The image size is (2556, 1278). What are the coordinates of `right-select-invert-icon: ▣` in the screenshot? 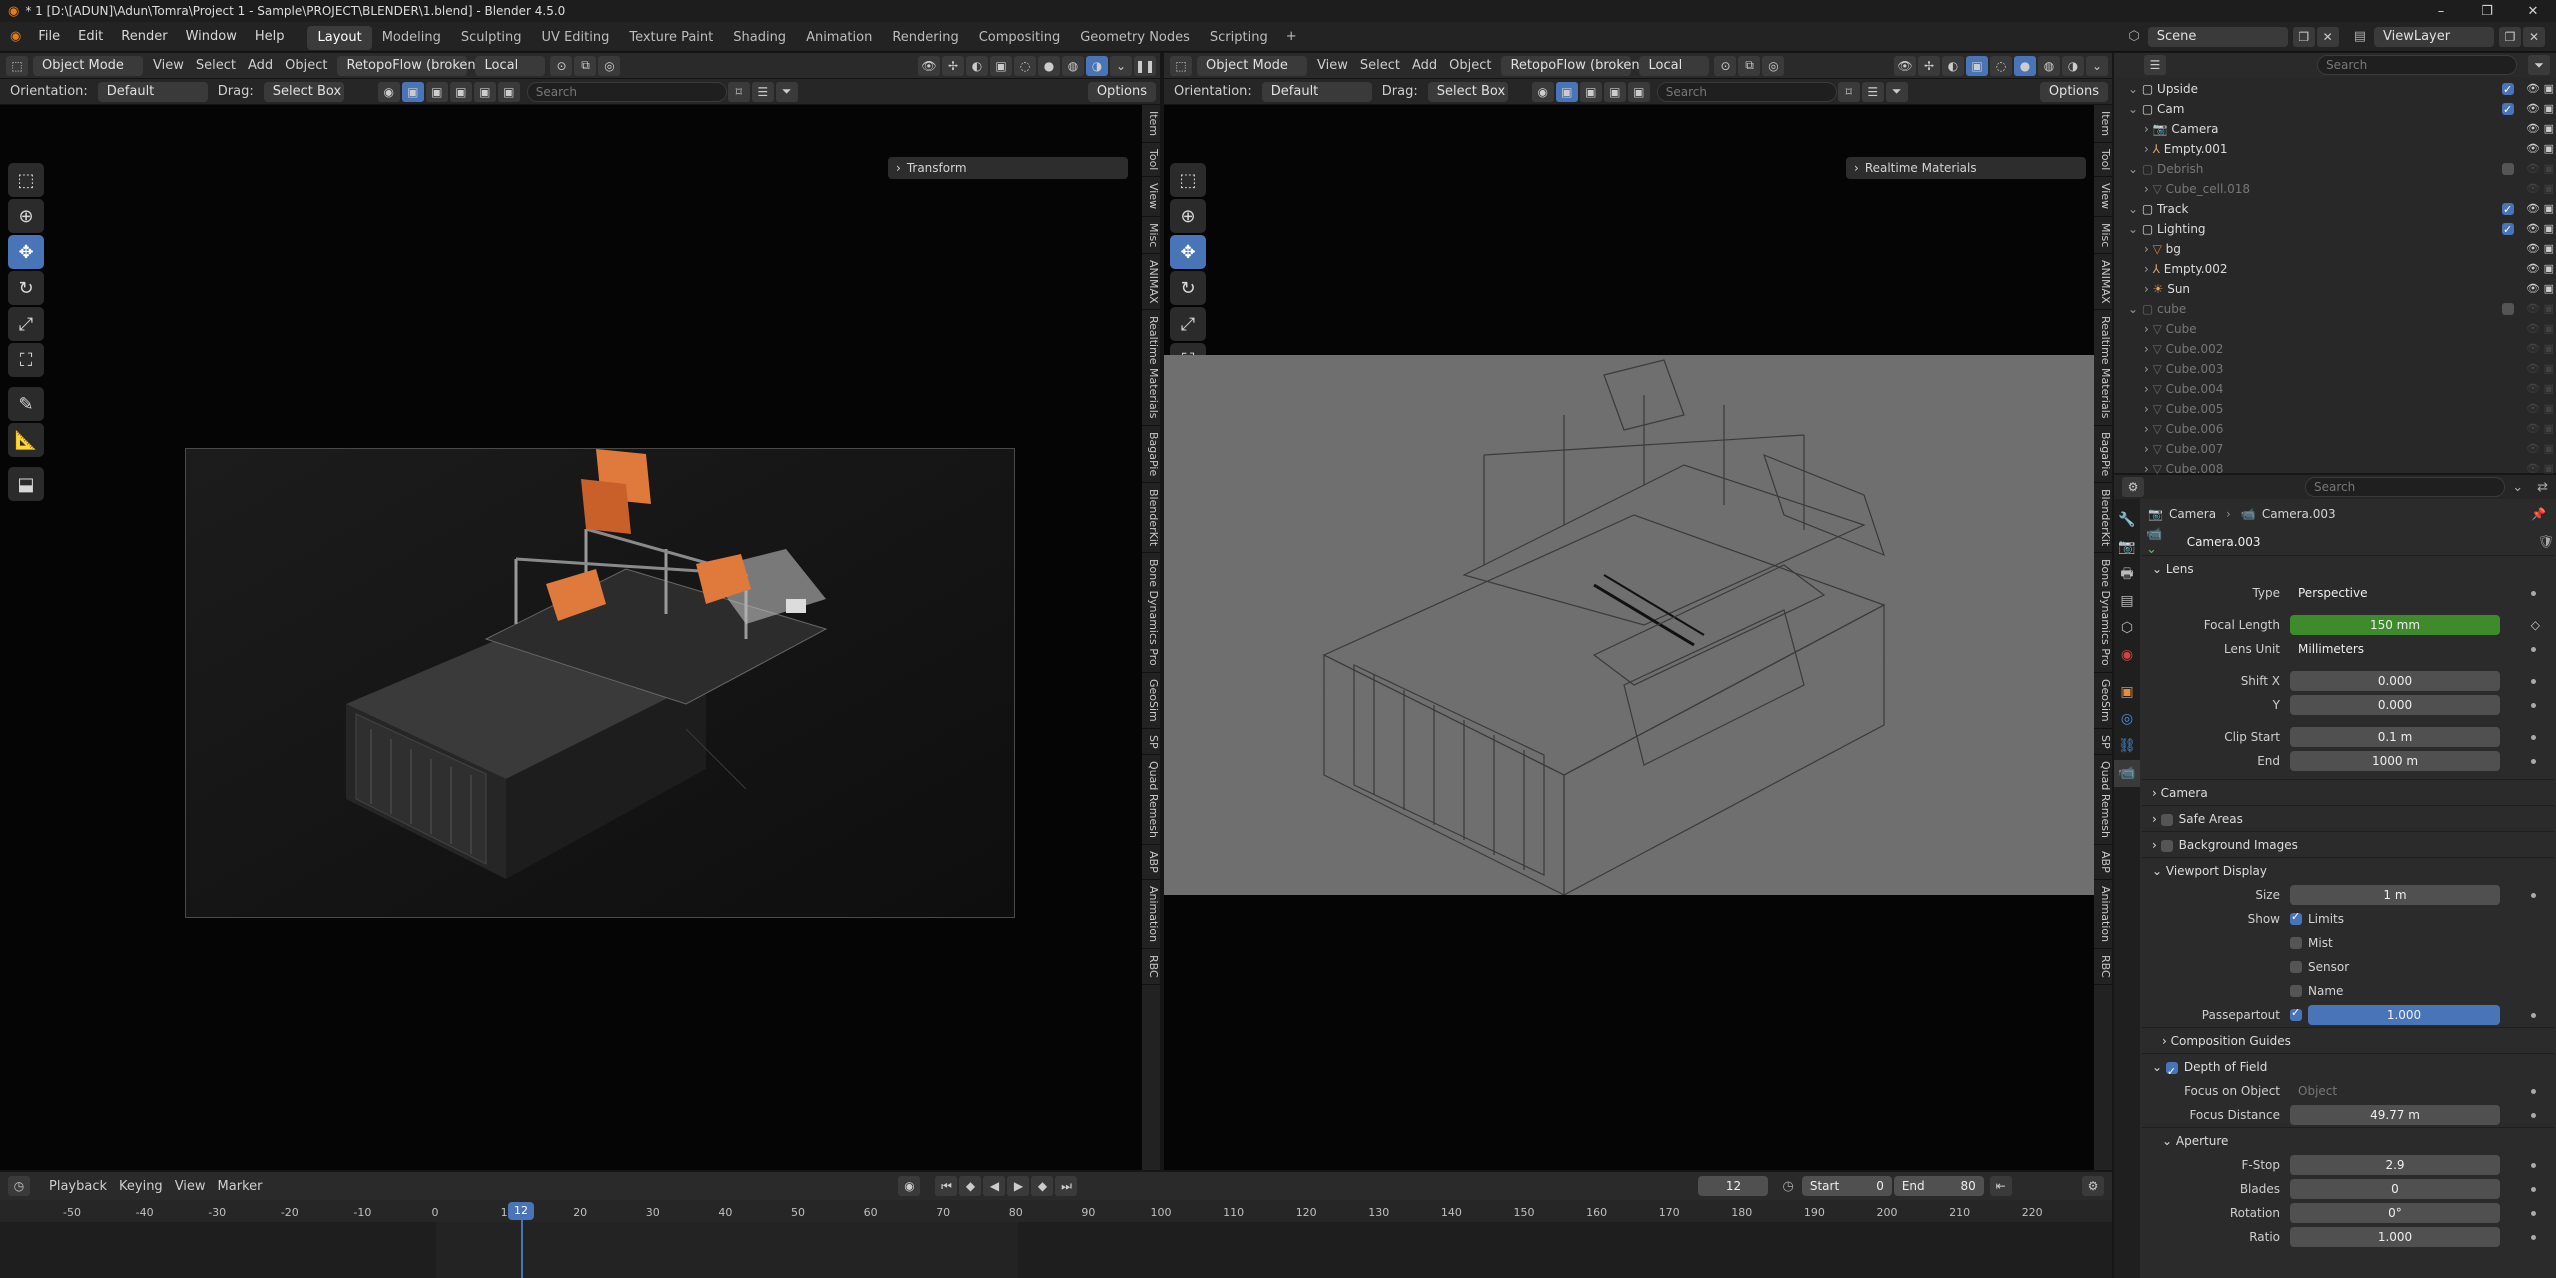 It's located at (1638, 91).